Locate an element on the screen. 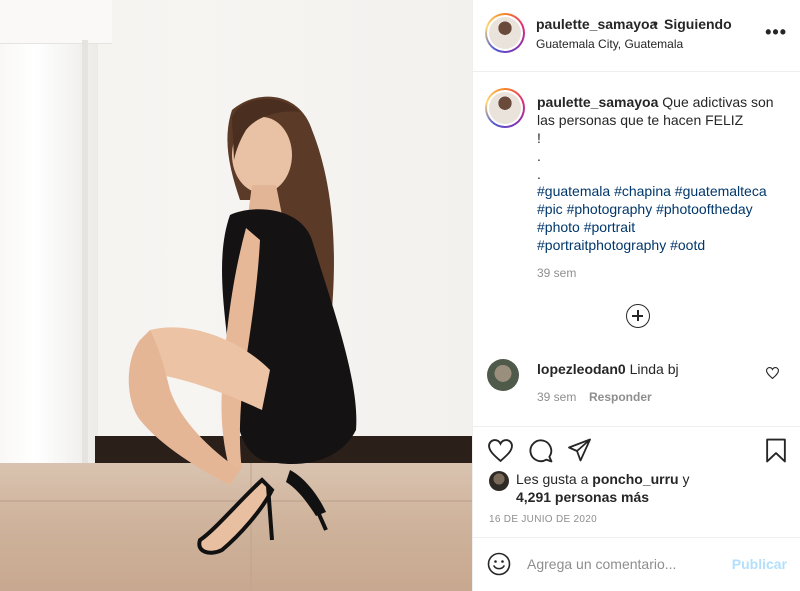 Image resolution: width=800 pixels, height=591 pixels. caption-timestamp: 39 sem is located at coordinates (557, 273).